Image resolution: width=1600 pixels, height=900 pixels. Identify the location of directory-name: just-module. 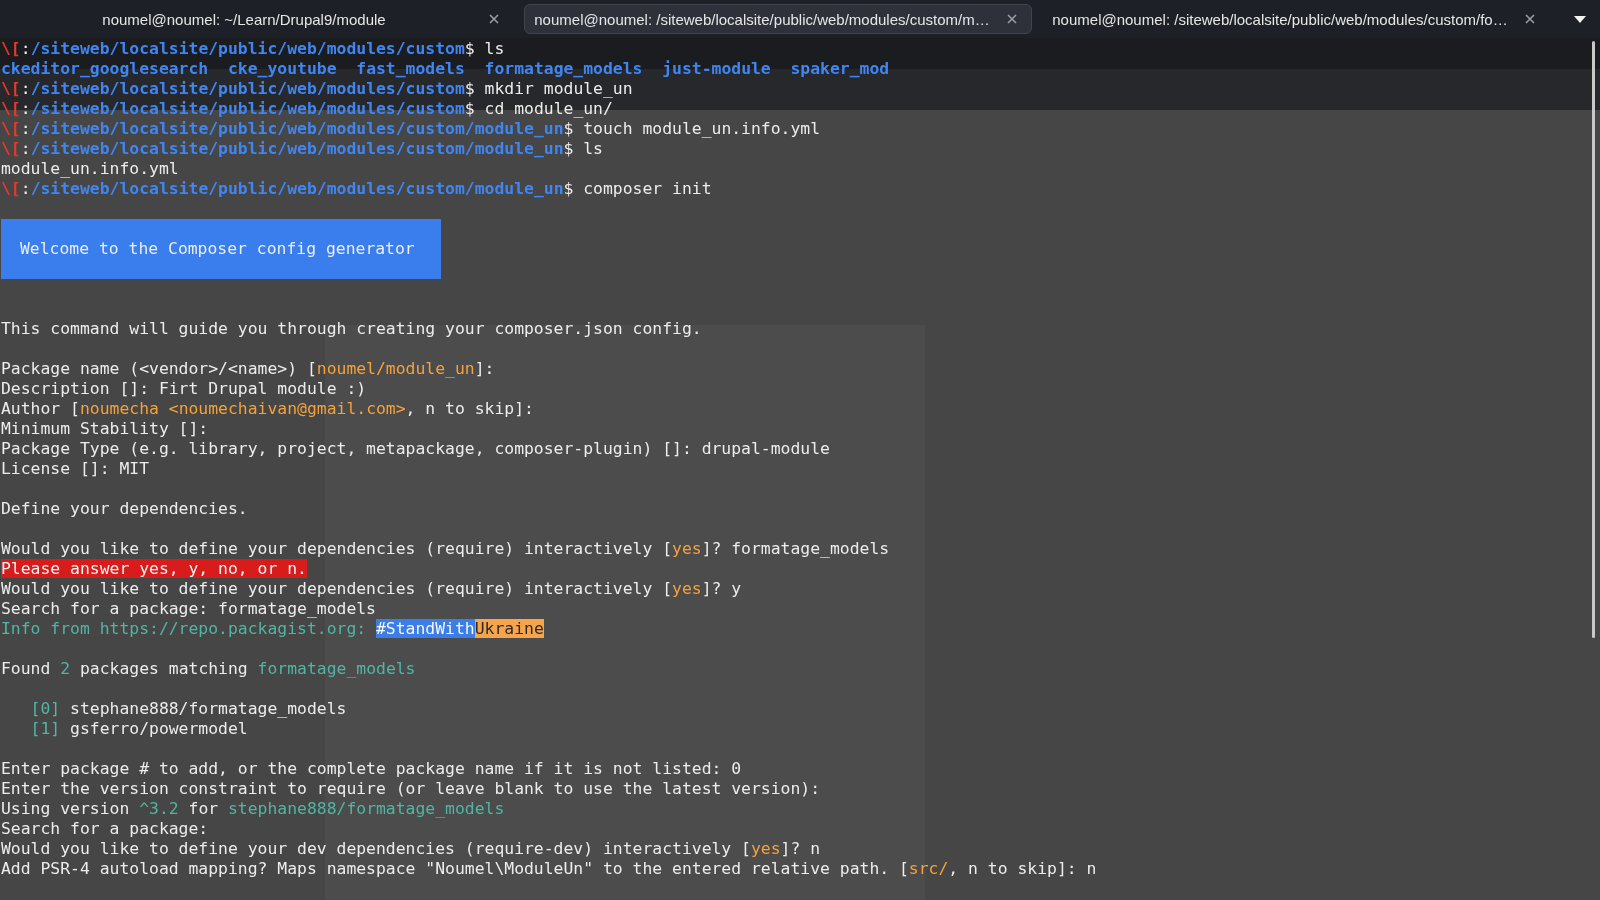
(716, 69).